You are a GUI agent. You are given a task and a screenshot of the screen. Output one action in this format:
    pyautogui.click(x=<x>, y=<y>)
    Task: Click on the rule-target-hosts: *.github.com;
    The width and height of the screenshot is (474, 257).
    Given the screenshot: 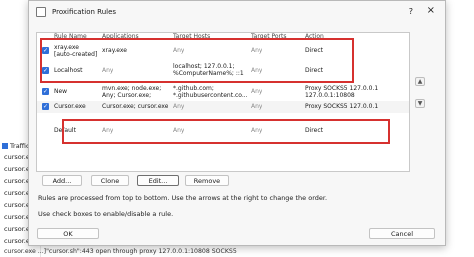 What is the action you would take?
    pyautogui.click(x=193, y=88)
    